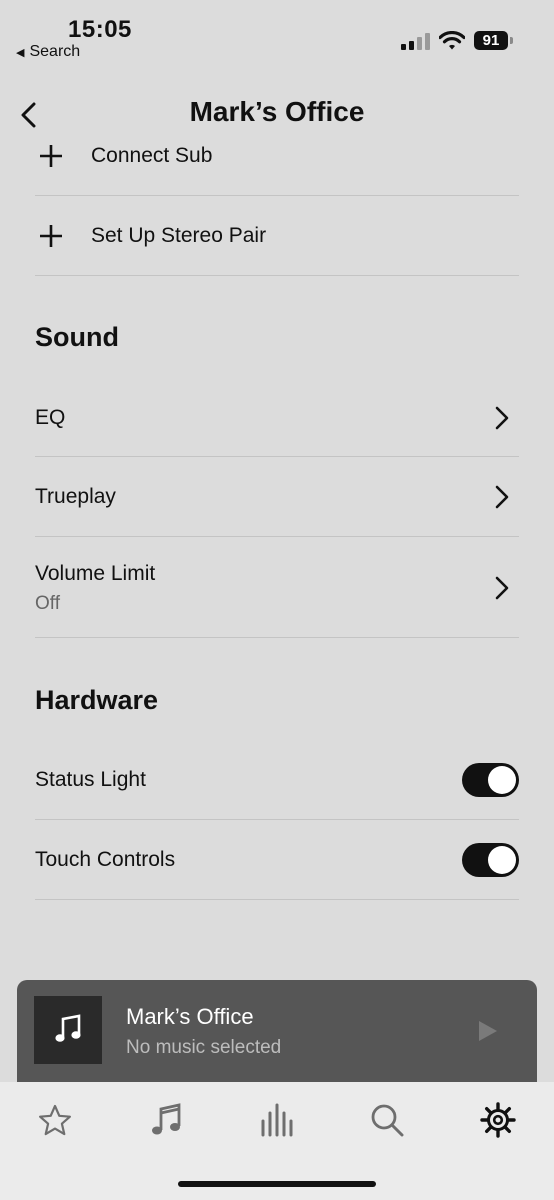 The height and width of the screenshot is (1200, 554). What do you see at coordinates (190, 1016) in the screenshot?
I see `now-playing-room: Mark’s Office` at bounding box center [190, 1016].